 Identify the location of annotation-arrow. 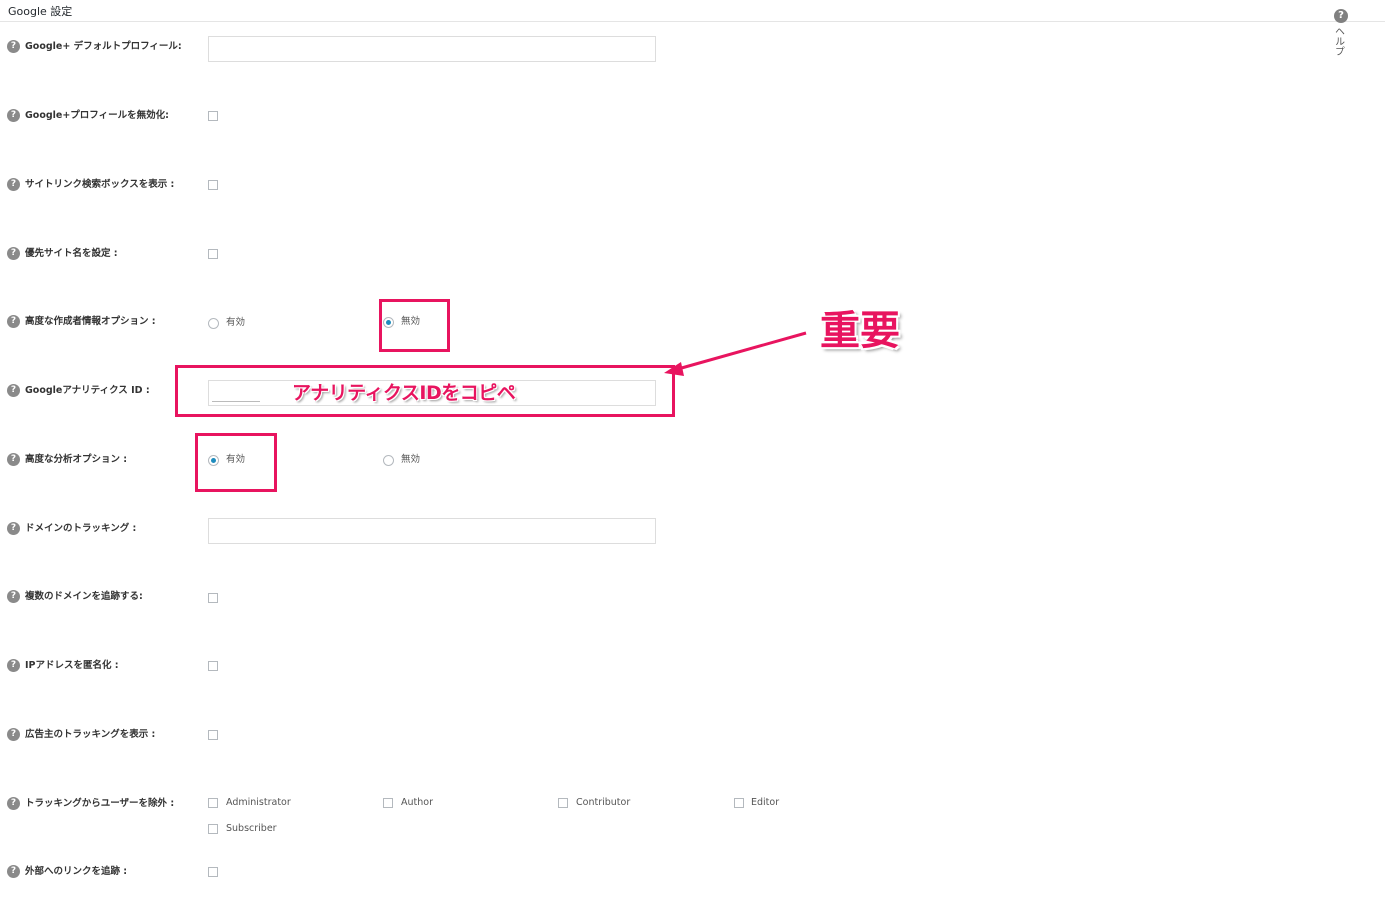
(735, 353).